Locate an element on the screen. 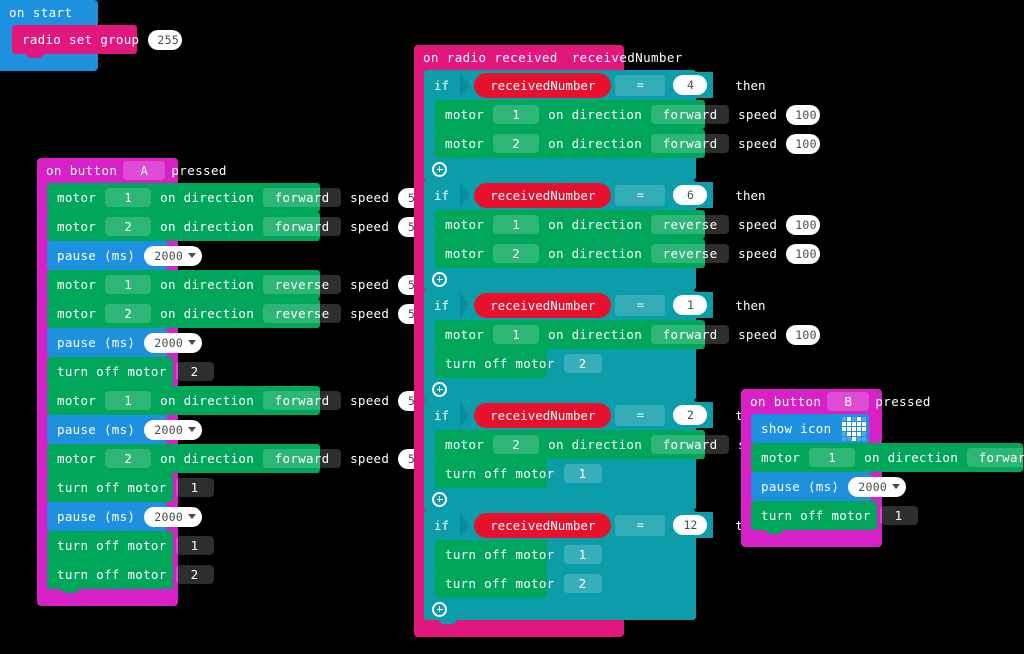 The image size is (1024, 654). if-header: if receivedNumber = 2 then is located at coordinates (595, 415).